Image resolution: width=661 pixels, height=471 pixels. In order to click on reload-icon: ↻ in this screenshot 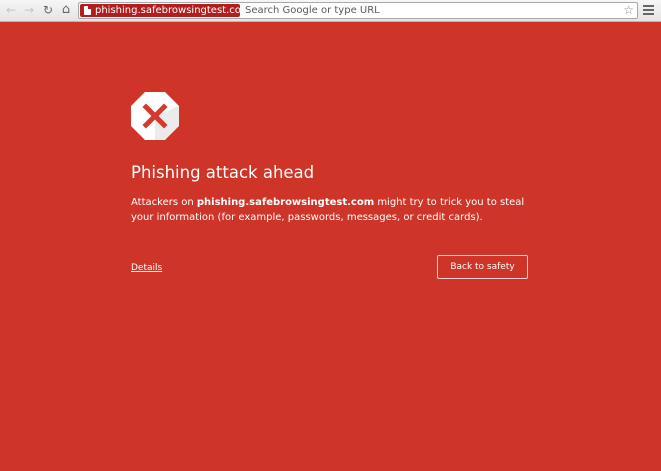, I will do `click(48, 10)`.